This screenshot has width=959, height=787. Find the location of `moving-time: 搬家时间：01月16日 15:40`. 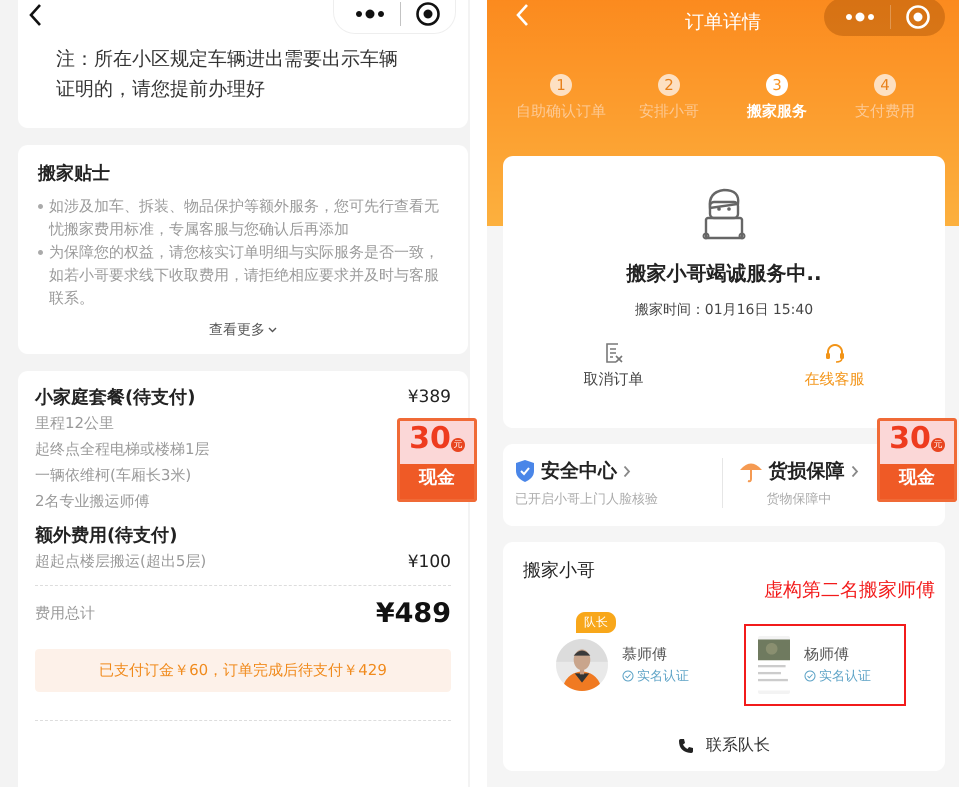

moving-time: 搬家时间：01月16日 15:40 is located at coordinates (724, 310).